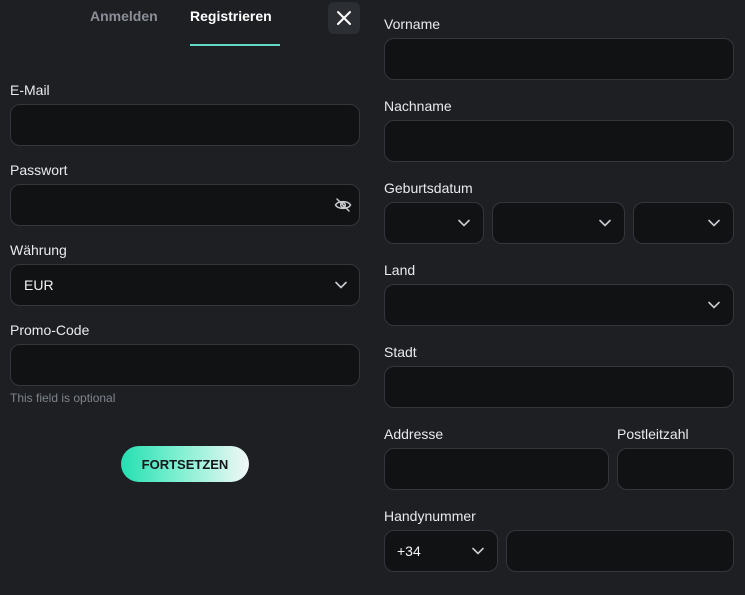 The image size is (745, 595). I want to click on address-field, so click(496, 469).